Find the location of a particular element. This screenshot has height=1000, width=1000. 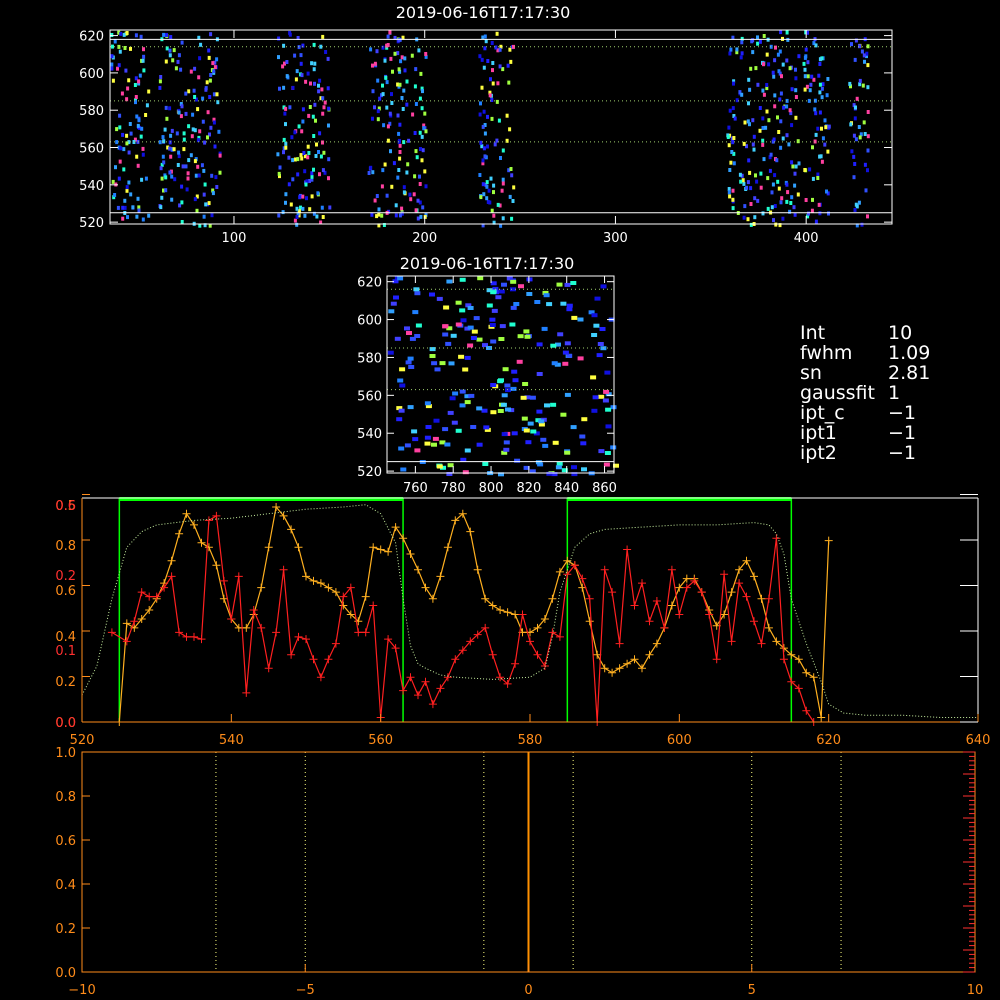

y-tick-label-orange: 0.8 is located at coordinates (65, 546).